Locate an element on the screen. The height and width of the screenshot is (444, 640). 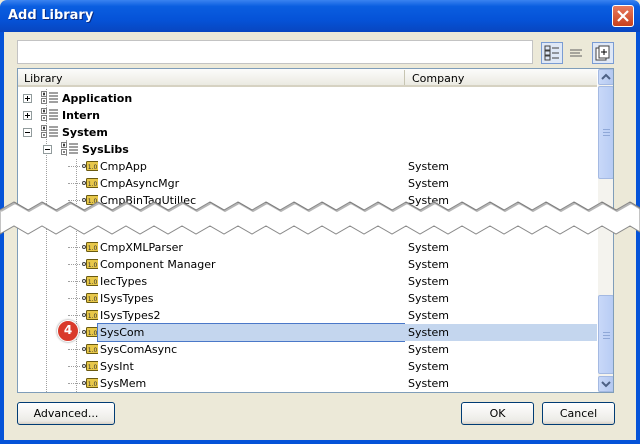
tree-view-button is located at coordinates (552, 53).